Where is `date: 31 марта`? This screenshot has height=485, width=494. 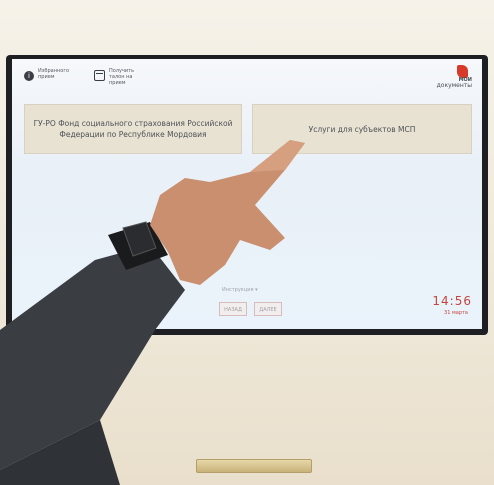
date: 31 марта is located at coordinates (456, 313).